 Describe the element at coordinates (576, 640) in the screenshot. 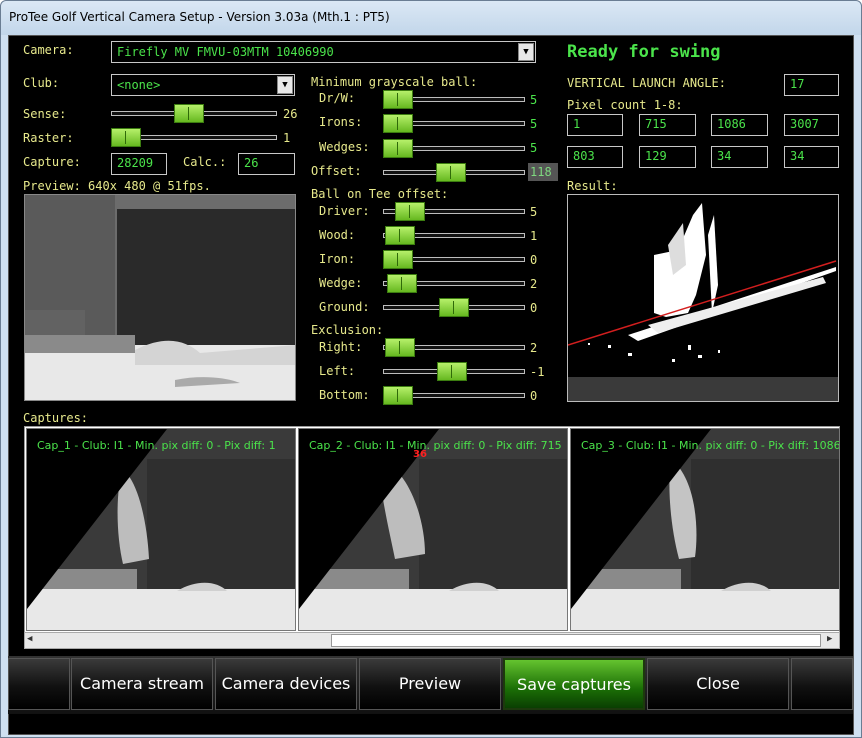

I see `scrollbar-thumb` at that location.